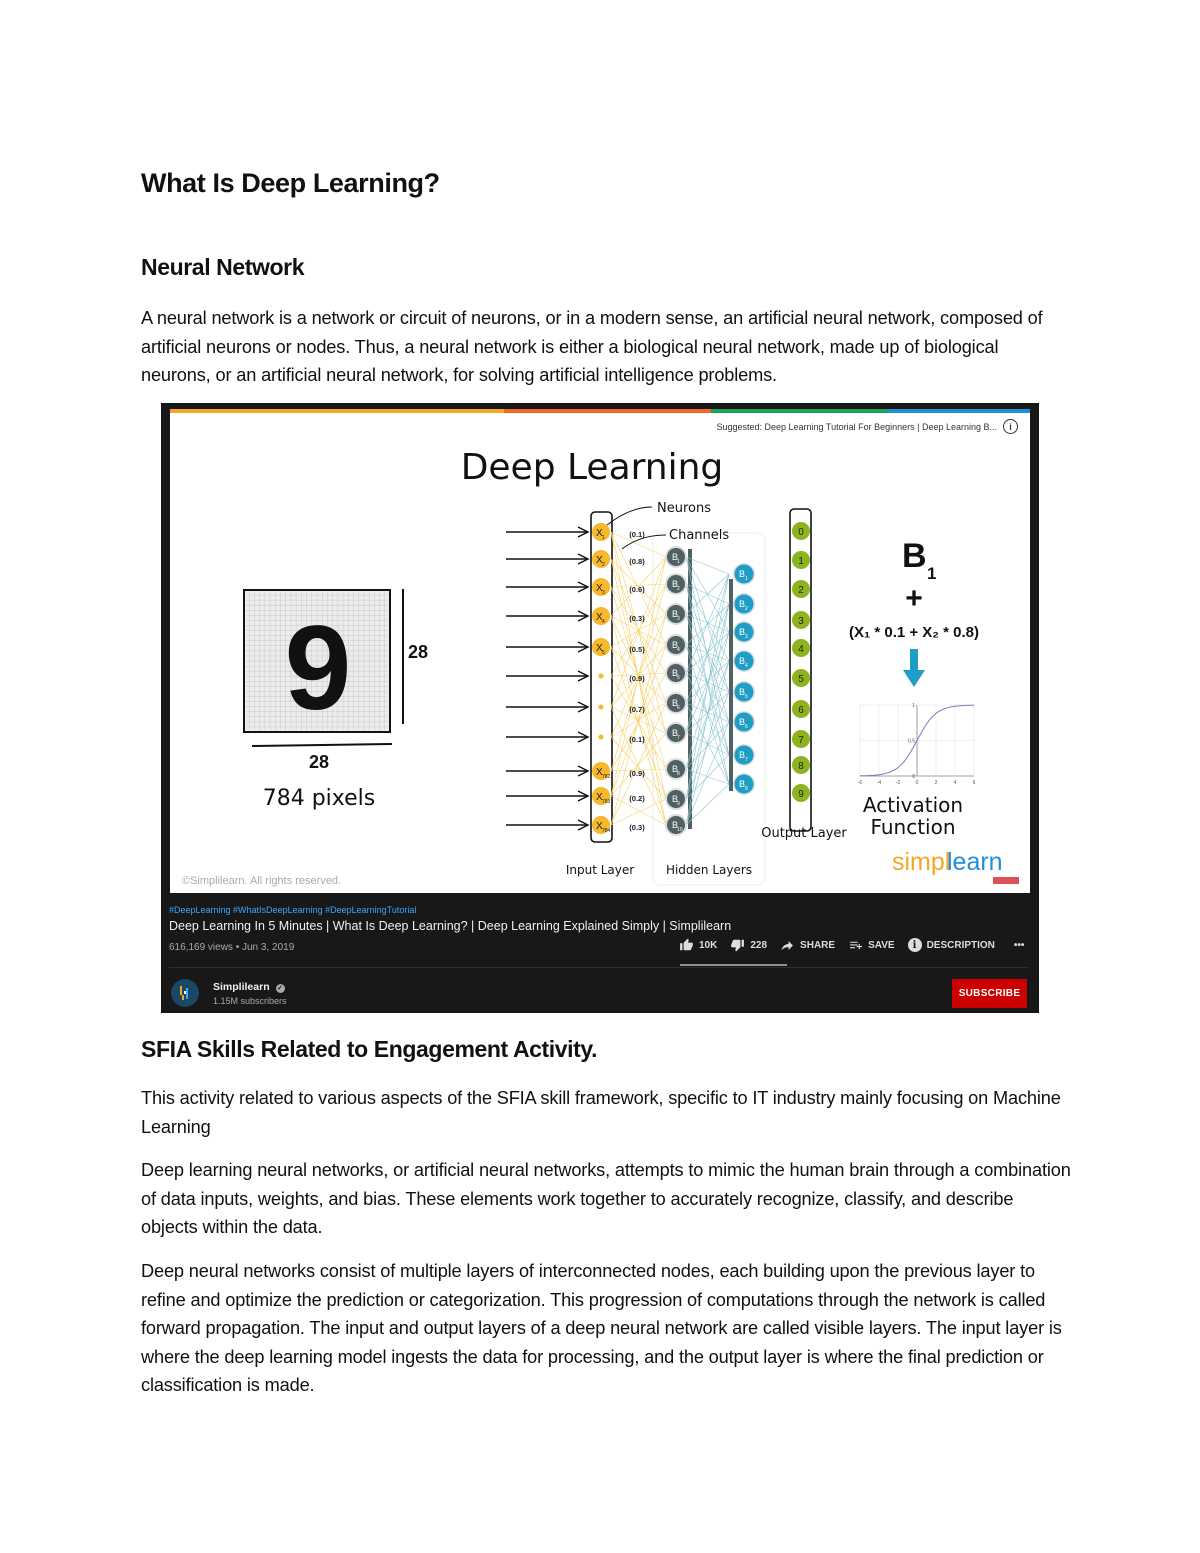 The image size is (1200, 1553). Describe the element at coordinates (678, 774) in the screenshot. I see `hidden1-node-subscript: 8` at that location.